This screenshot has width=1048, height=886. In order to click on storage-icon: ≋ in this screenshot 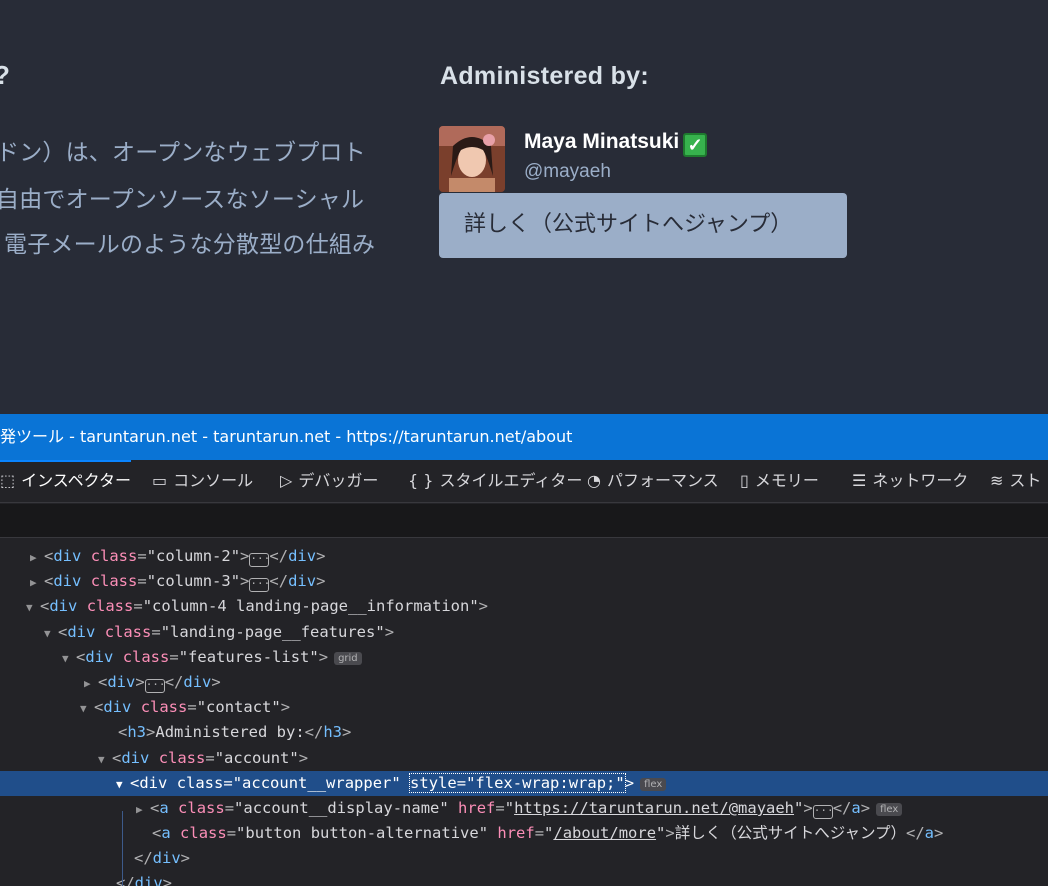, I will do `click(997, 480)`.